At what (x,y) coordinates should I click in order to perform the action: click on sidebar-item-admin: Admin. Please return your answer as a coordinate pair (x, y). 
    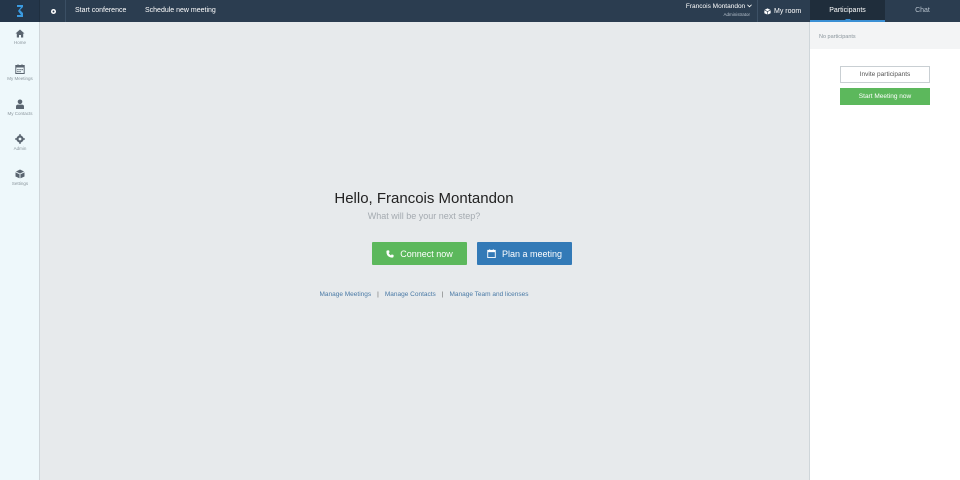
    Looking at the image, I should click on (20, 149).